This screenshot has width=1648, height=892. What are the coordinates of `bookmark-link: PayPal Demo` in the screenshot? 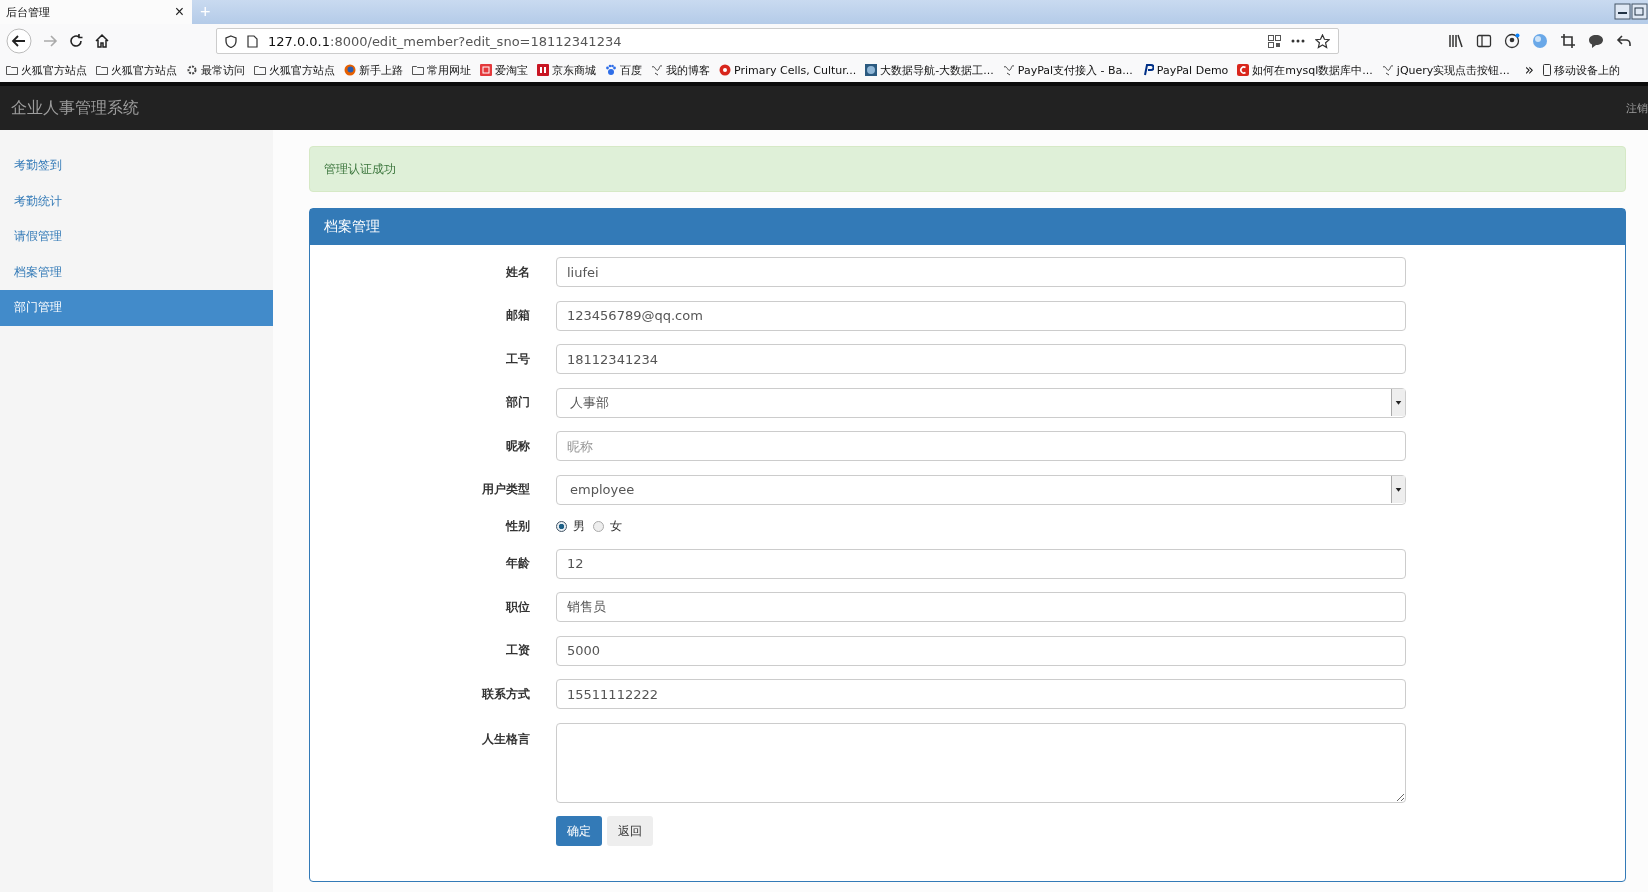 It's located at (1185, 70).